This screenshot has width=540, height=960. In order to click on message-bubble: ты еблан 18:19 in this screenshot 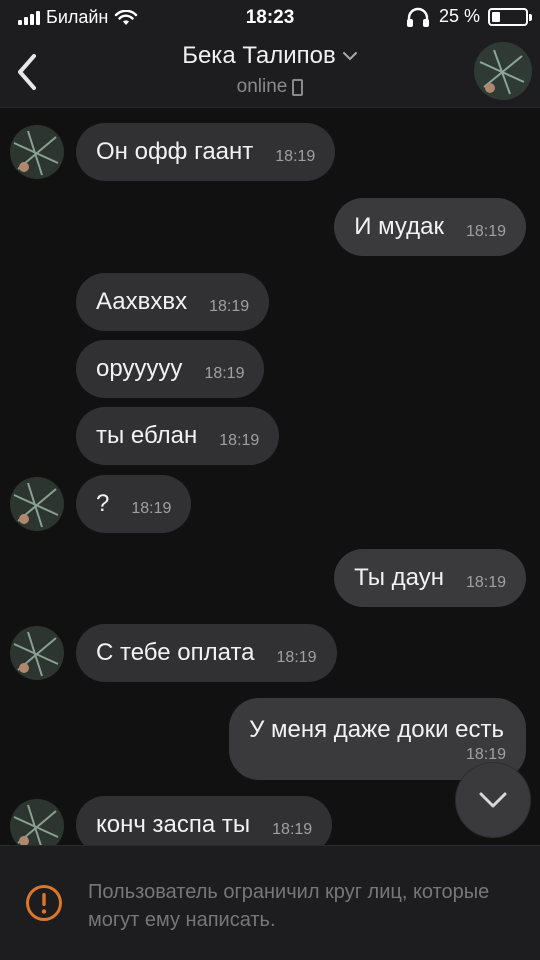, I will do `click(178, 436)`.